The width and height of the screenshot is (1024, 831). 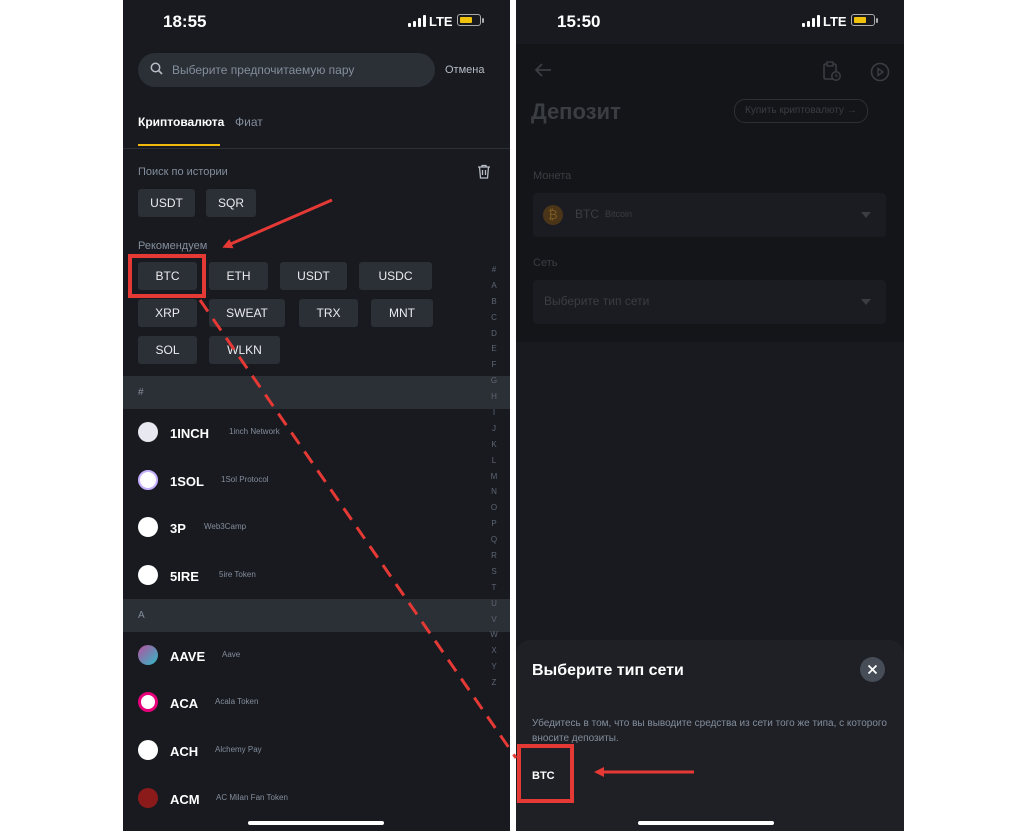 What do you see at coordinates (579, 21) in the screenshot?
I see `status-time: 15:50` at bounding box center [579, 21].